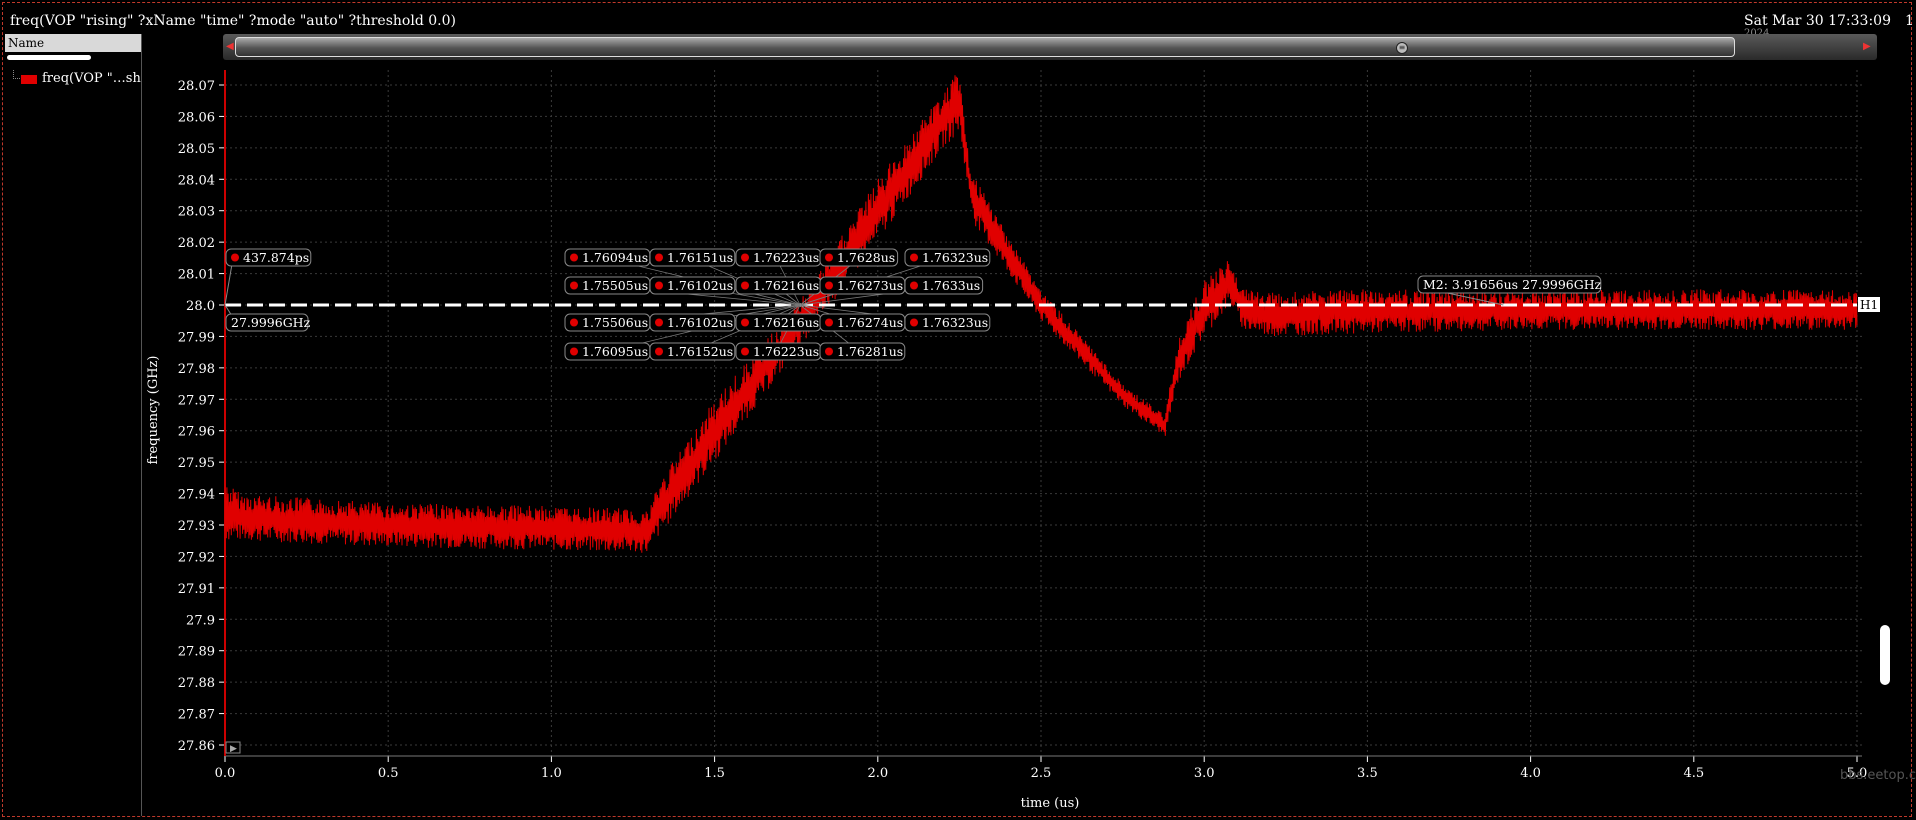  What do you see at coordinates (700, 257) in the screenshot?
I see `crossing-time-label: 1.76151us` at bounding box center [700, 257].